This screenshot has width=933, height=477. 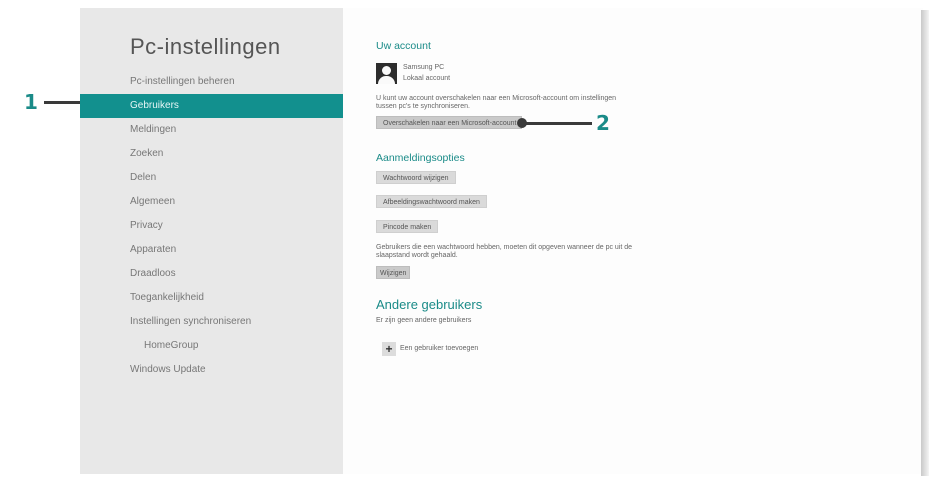 I want to click on sidebar-item-pc-settings: Pc-instellingen beheren, so click(x=211, y=82).